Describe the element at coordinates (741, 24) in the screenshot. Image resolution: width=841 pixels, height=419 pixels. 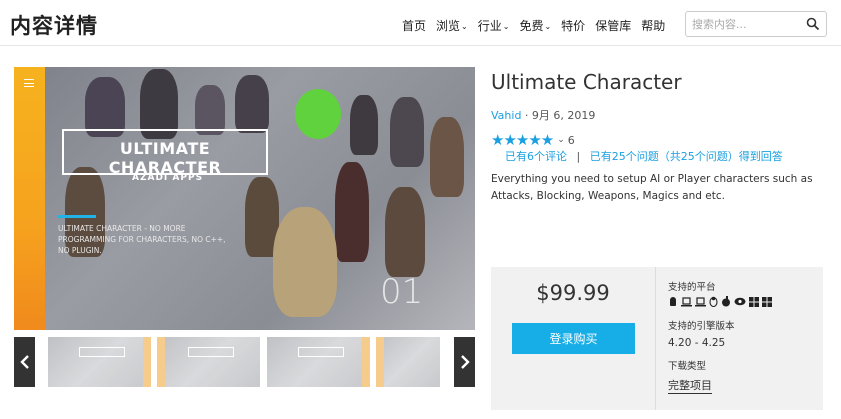
I see `search-input` at that location.